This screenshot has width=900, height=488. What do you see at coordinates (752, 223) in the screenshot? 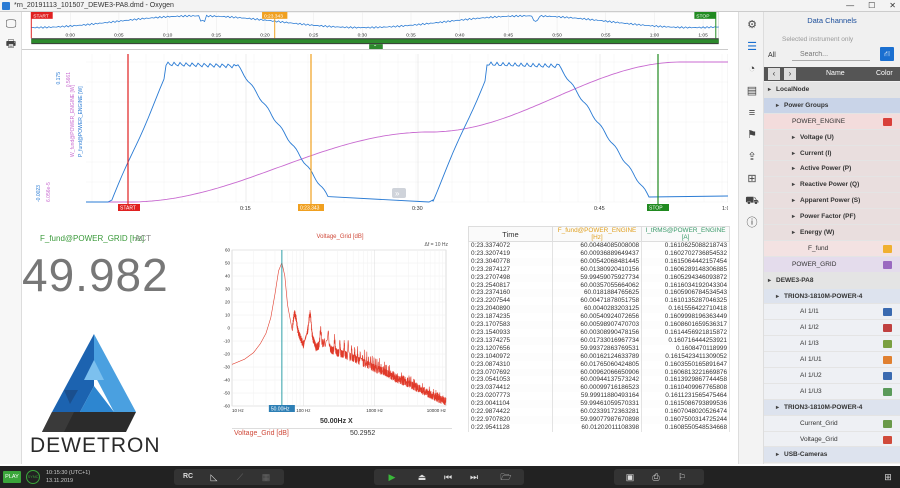
I see `info-icon: ⓘ` at bounding box center [752, 223].